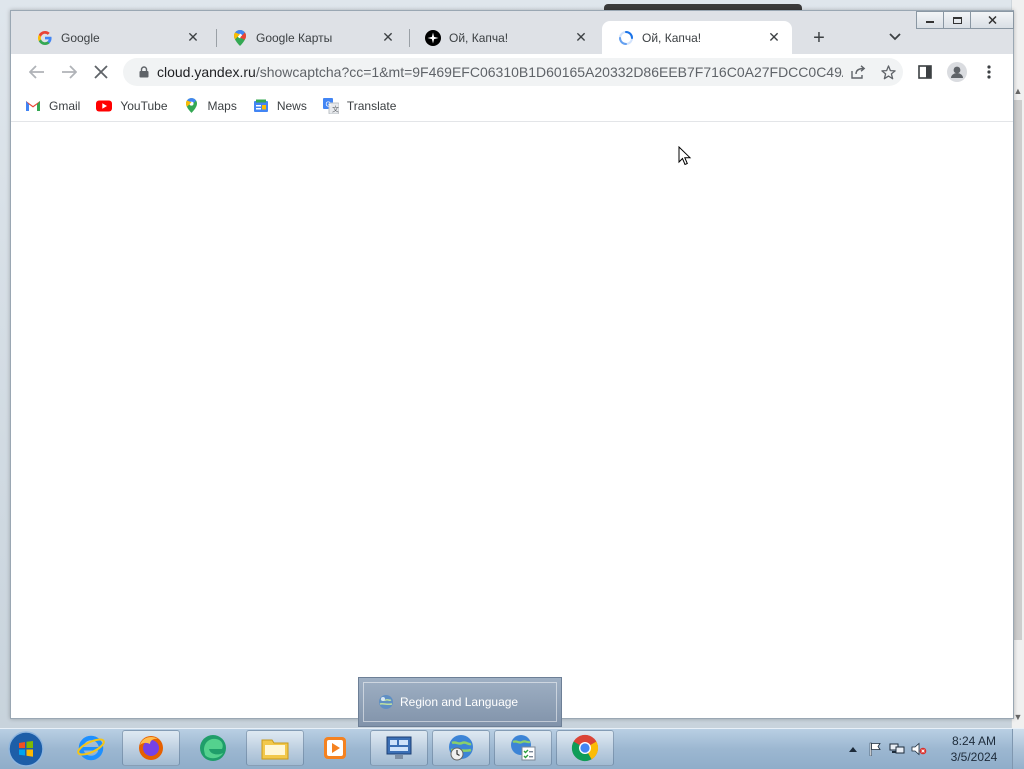  What do you see at coordinates (1018, 370) in the screenshot?
I see `scrollbar-thumb` at bounding box center [1018, 370].